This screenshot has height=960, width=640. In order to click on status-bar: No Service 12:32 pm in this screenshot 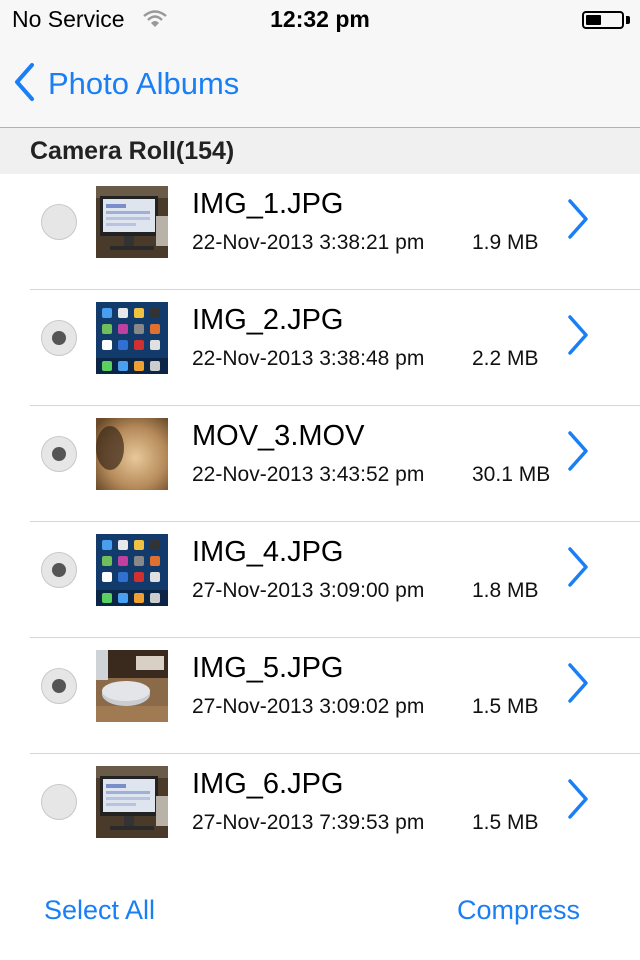, I will do `click(320, 20)`.